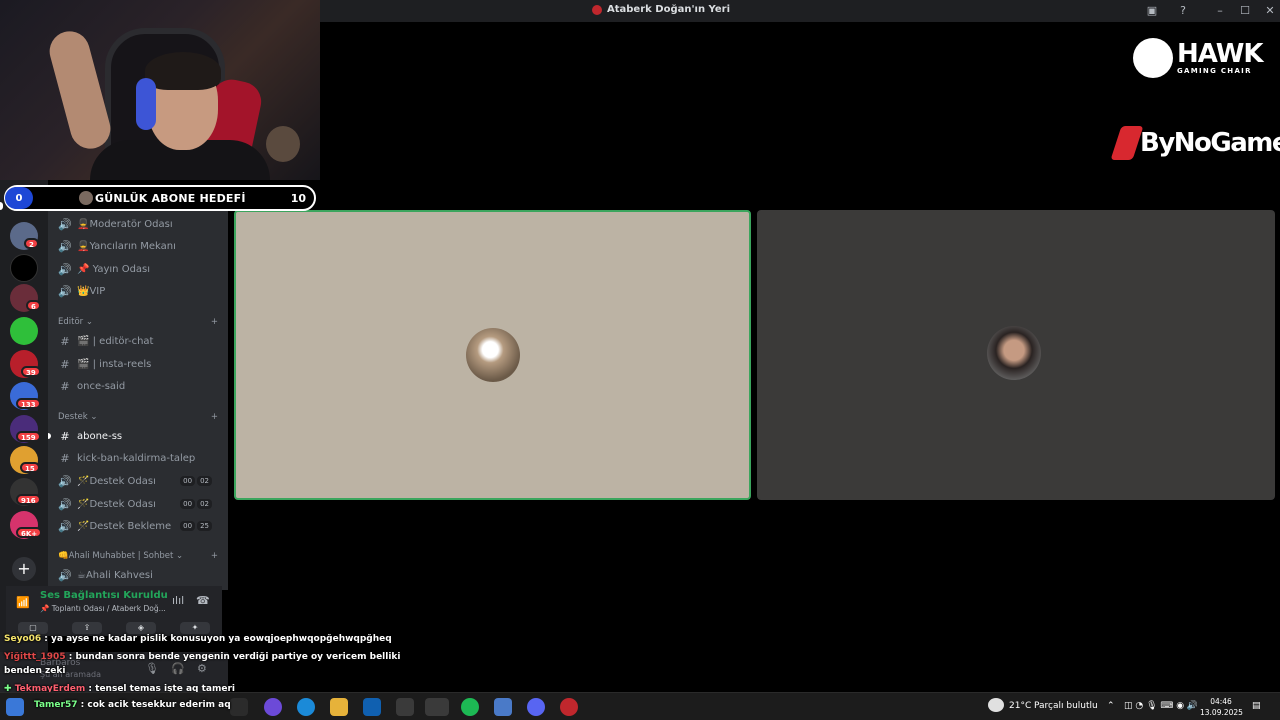 Image resolution: width=1280 pixels, height=720 pixels. Describe the element at coordinates (298, 198) in the screenshot. I see `goal-target: 10` at that location.